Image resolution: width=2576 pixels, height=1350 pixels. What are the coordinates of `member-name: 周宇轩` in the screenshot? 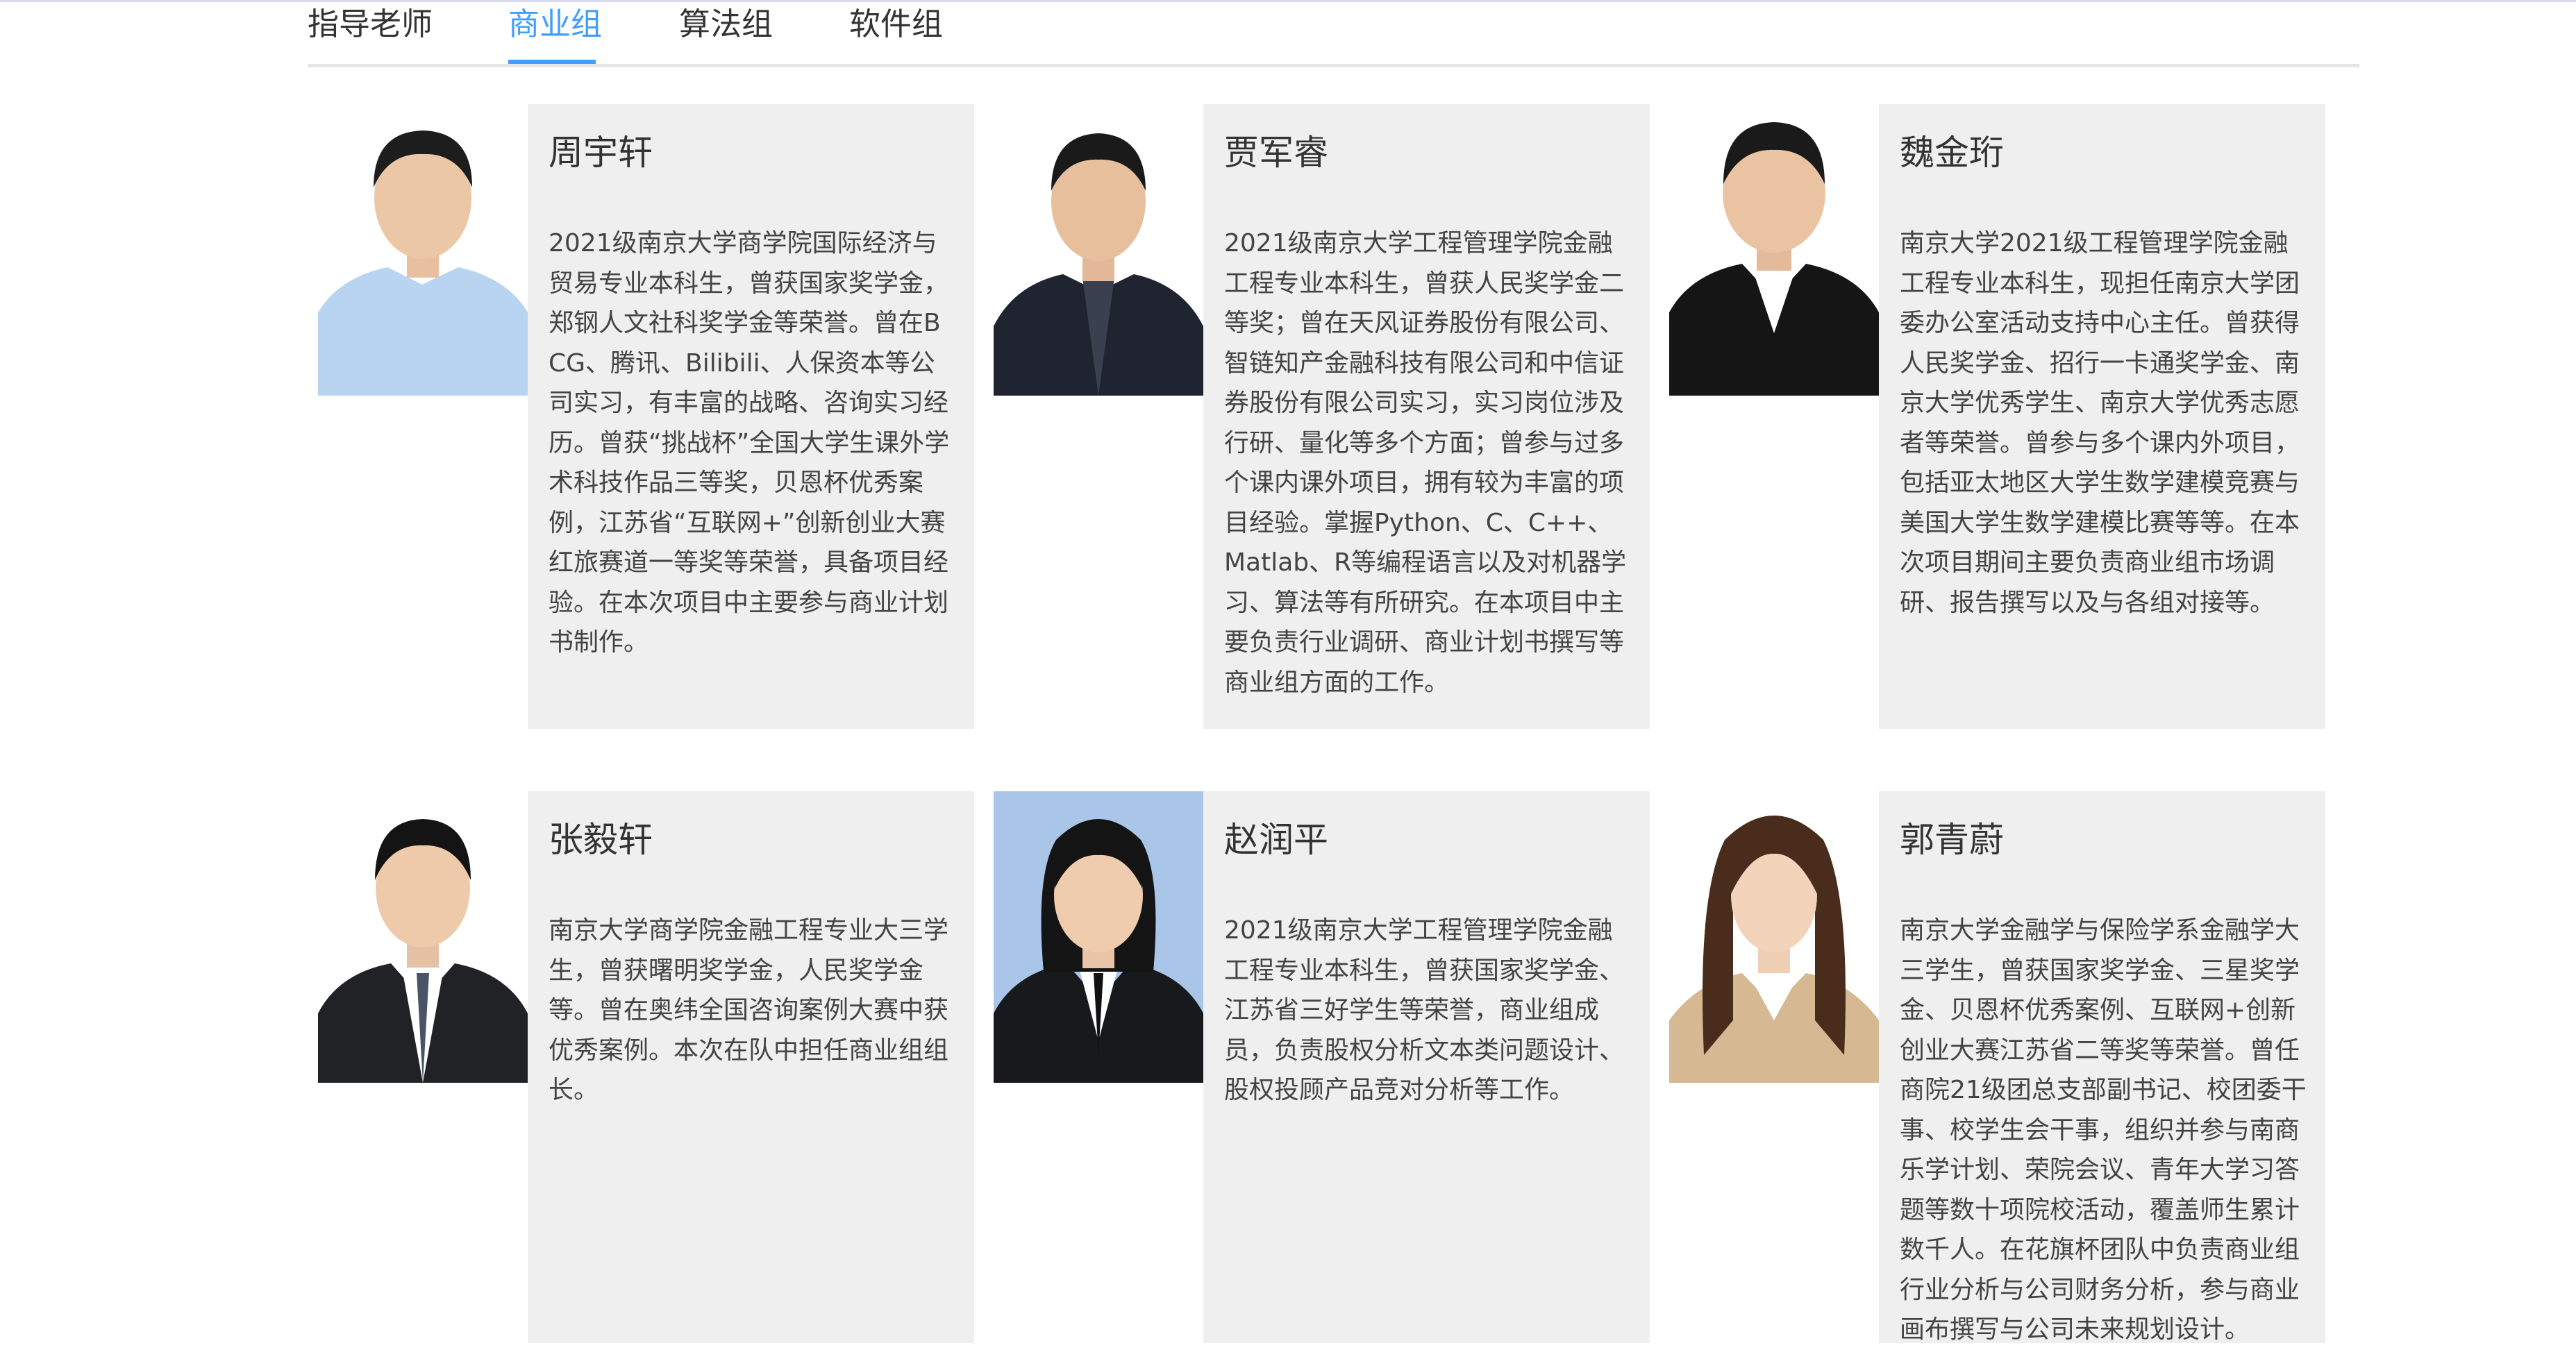 It's located at (601, 153).